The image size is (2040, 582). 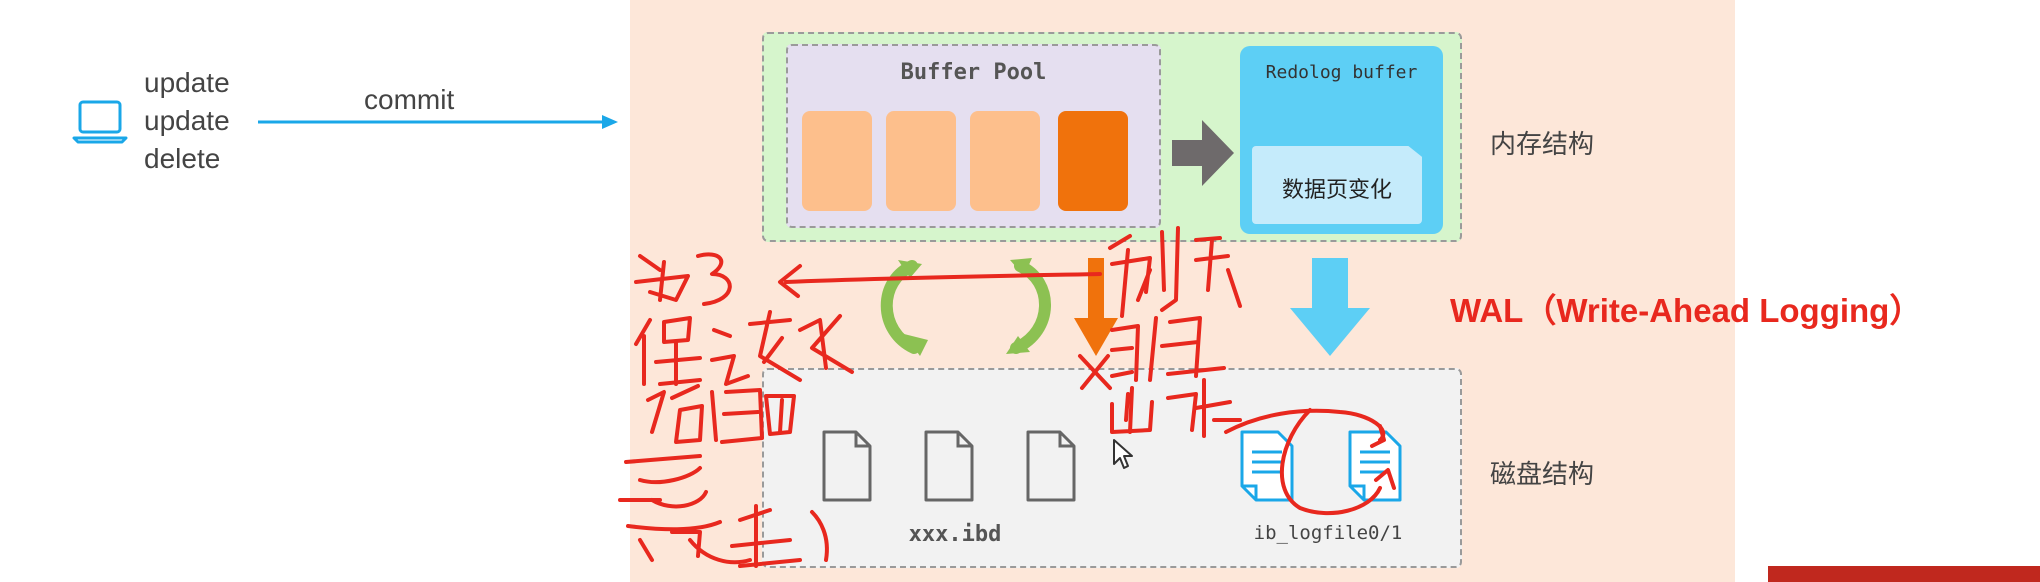 I want to click on mouse-cursor-icon, so click(x=1123, y=454).